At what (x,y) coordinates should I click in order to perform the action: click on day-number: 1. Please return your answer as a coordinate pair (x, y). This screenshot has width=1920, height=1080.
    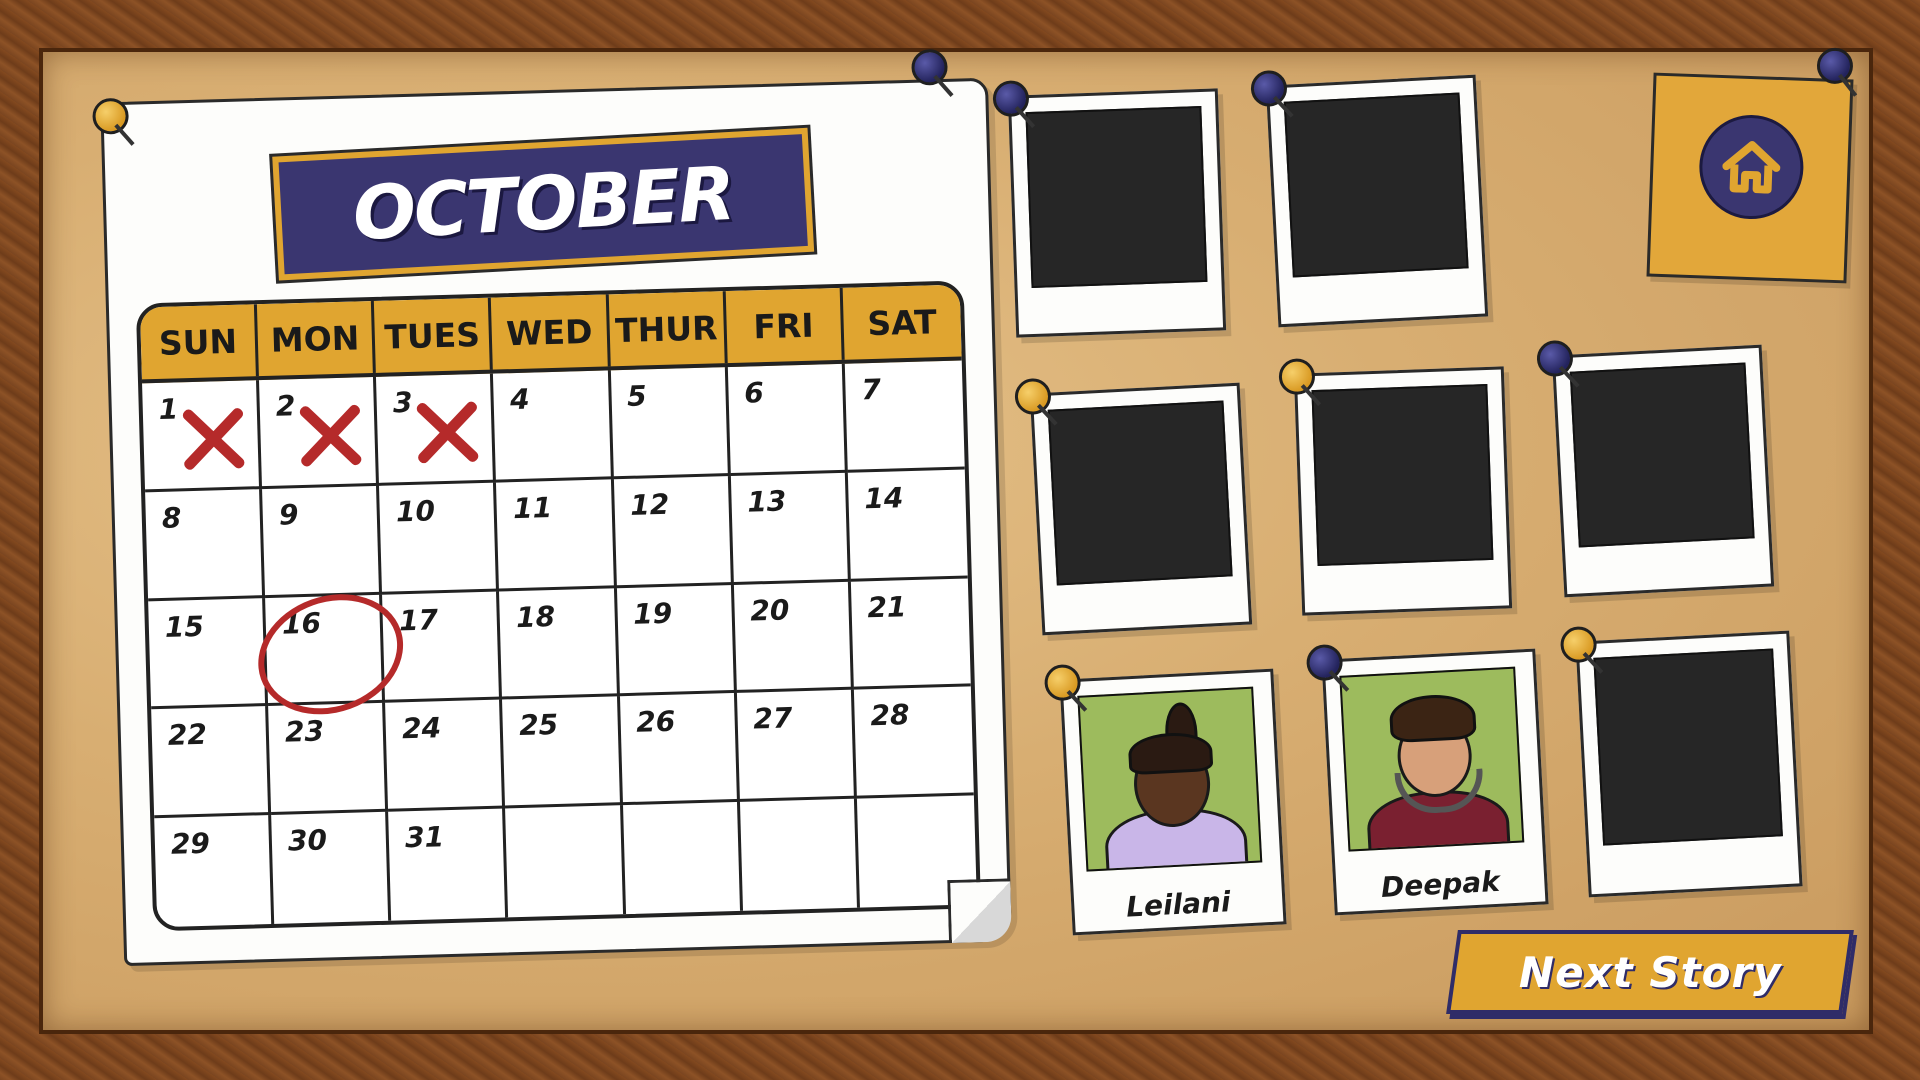
    Looking at the image, I should click on (168, 409).